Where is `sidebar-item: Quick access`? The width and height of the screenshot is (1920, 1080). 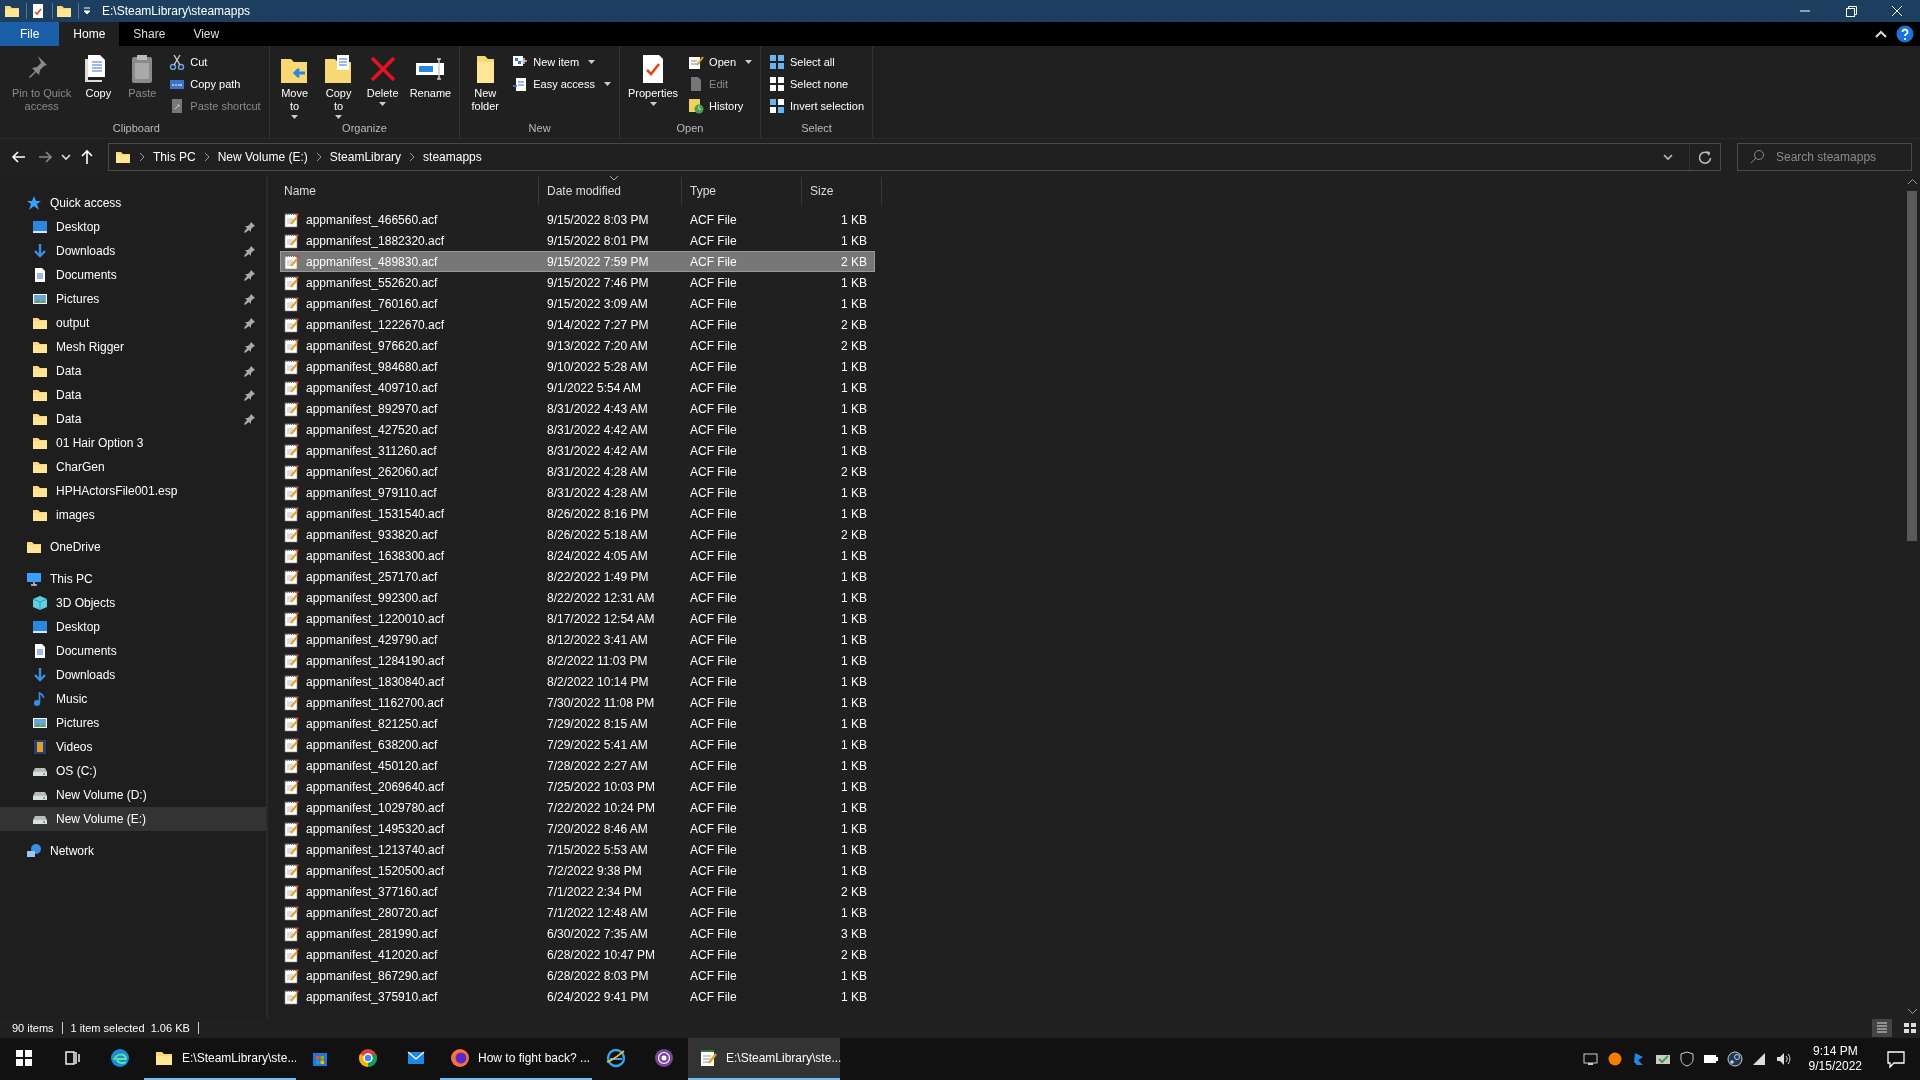 sidebar-item: Quick access is located at coordinates (133, 203).